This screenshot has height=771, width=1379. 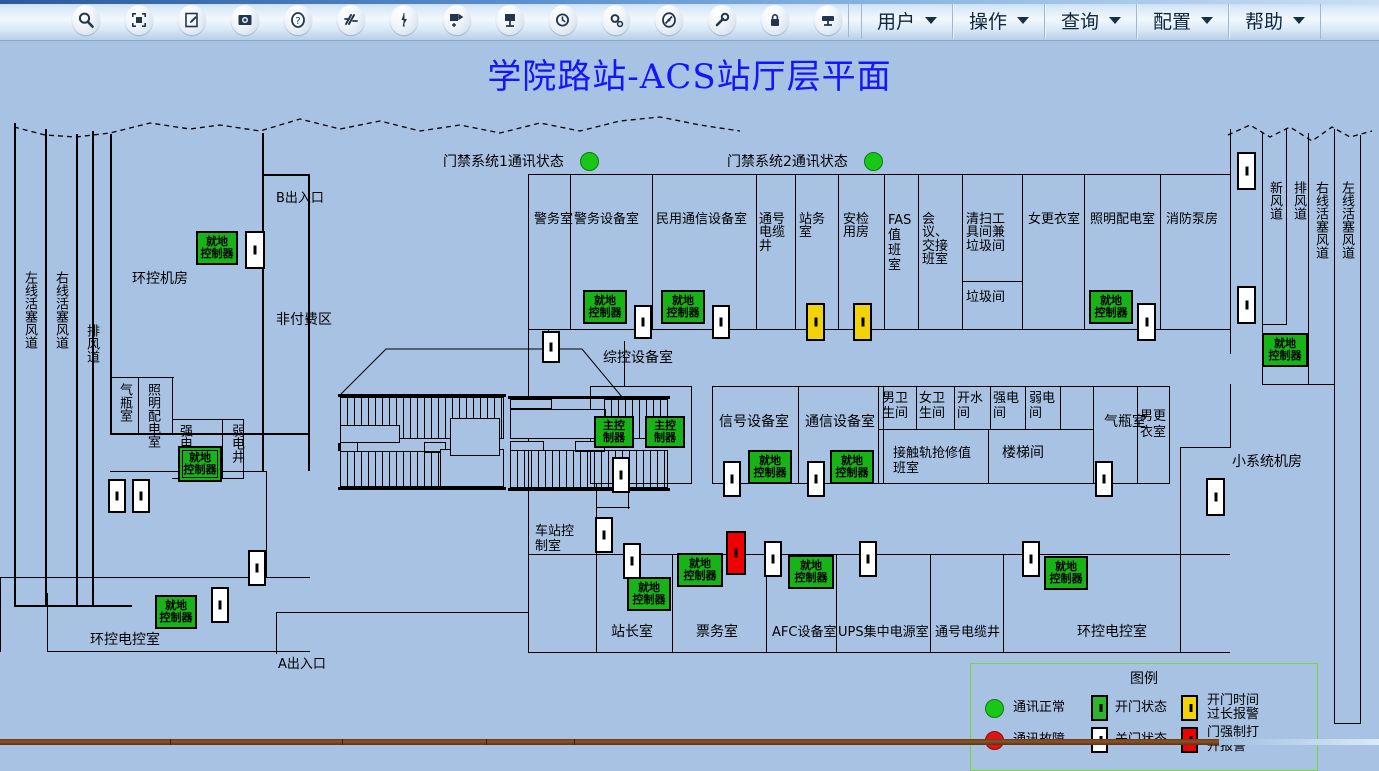 I want to click on lock-icon, so click(x=775, y=20).